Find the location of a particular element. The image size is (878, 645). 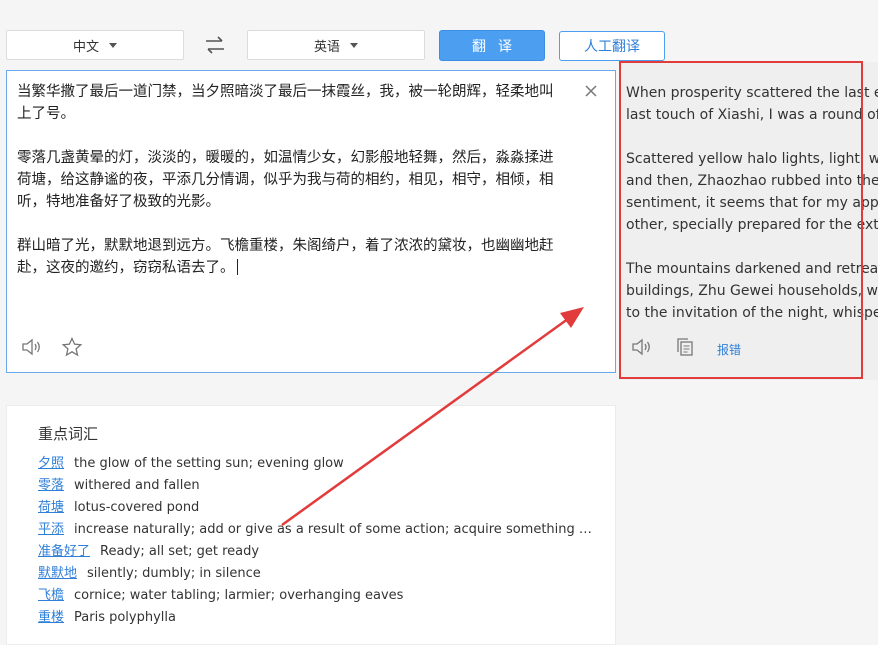

close-icon is located at coordinates (591, 91).